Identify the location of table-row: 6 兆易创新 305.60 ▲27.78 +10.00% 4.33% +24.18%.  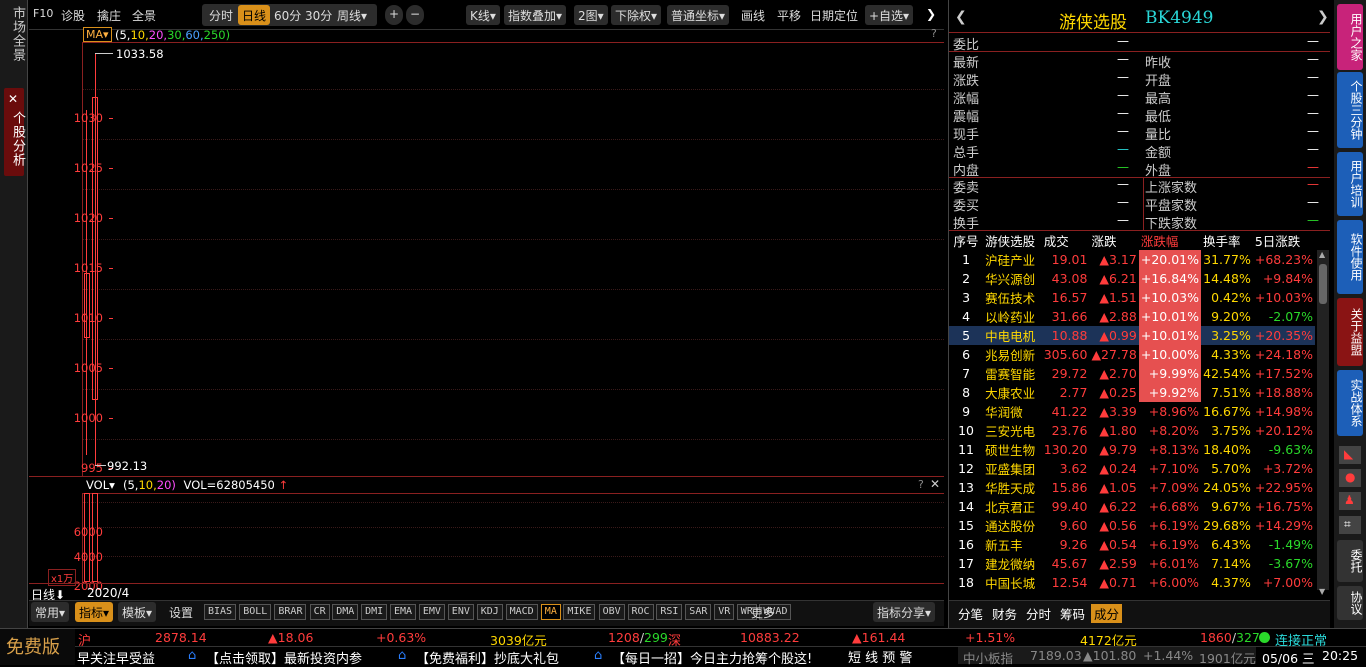
(1132, 354).